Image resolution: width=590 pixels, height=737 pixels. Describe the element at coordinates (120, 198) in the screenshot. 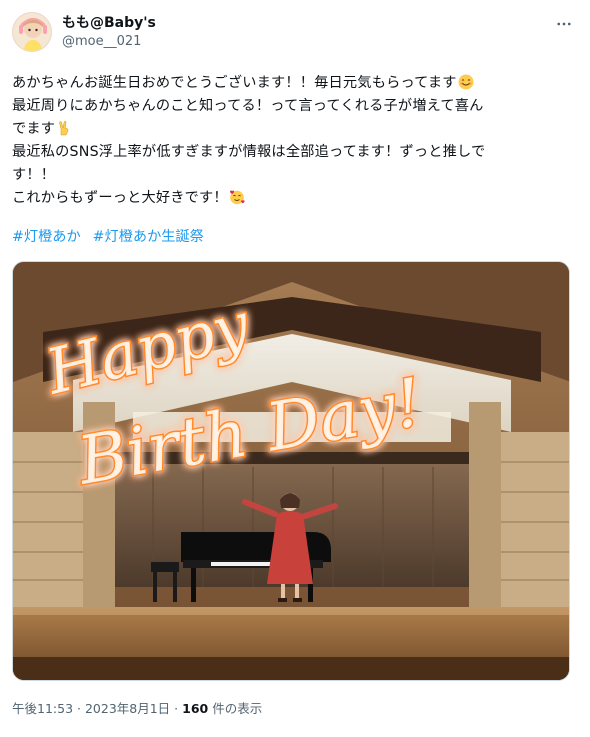

I see `tweet-text-segment: これからもずーっと大好きです！` at that location.